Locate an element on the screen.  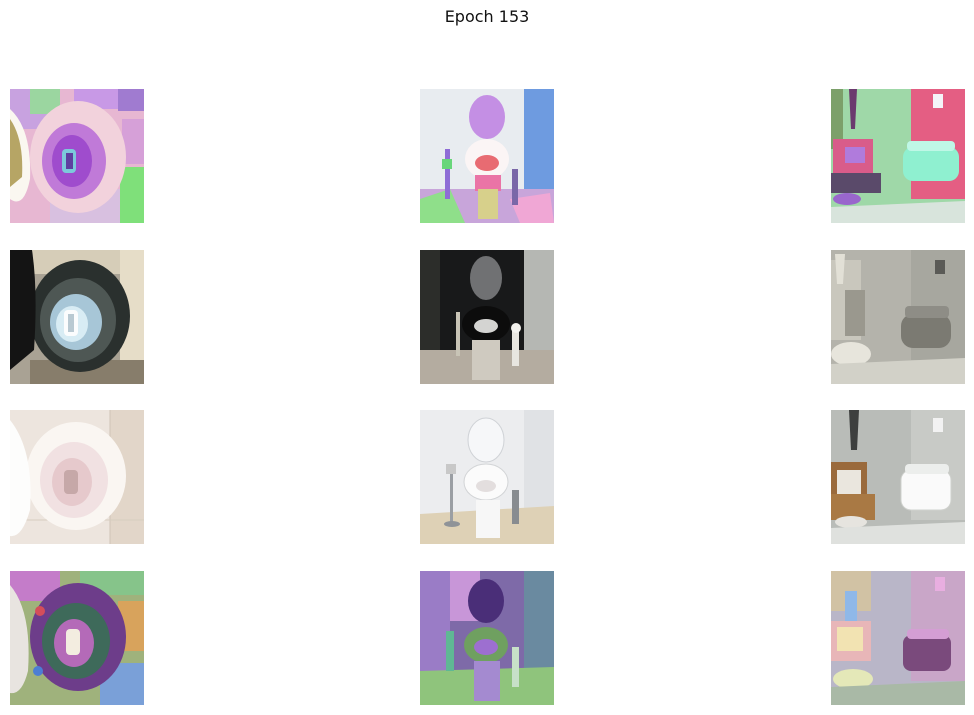
figure-title: Epoch 153 is located at coordinates (487, 16).